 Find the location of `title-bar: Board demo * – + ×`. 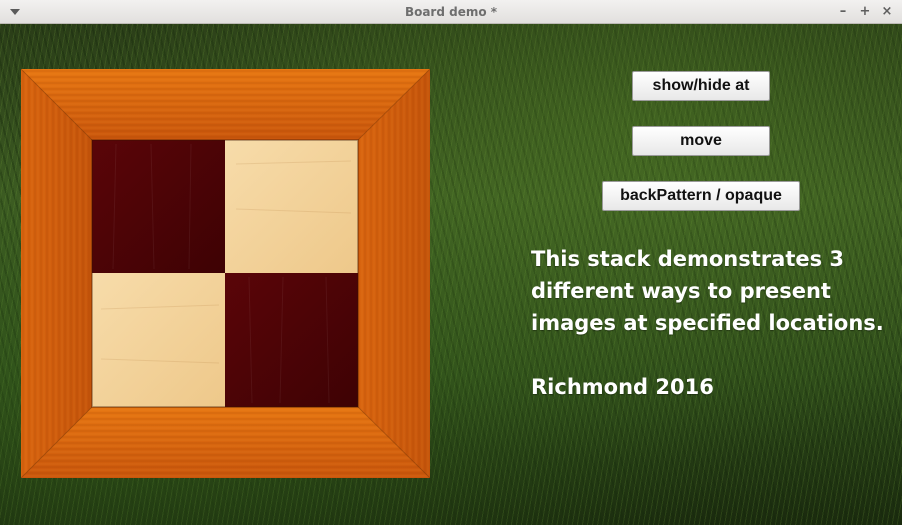

title-bar: Board demo * – + × is located at coordinates (451, 12).